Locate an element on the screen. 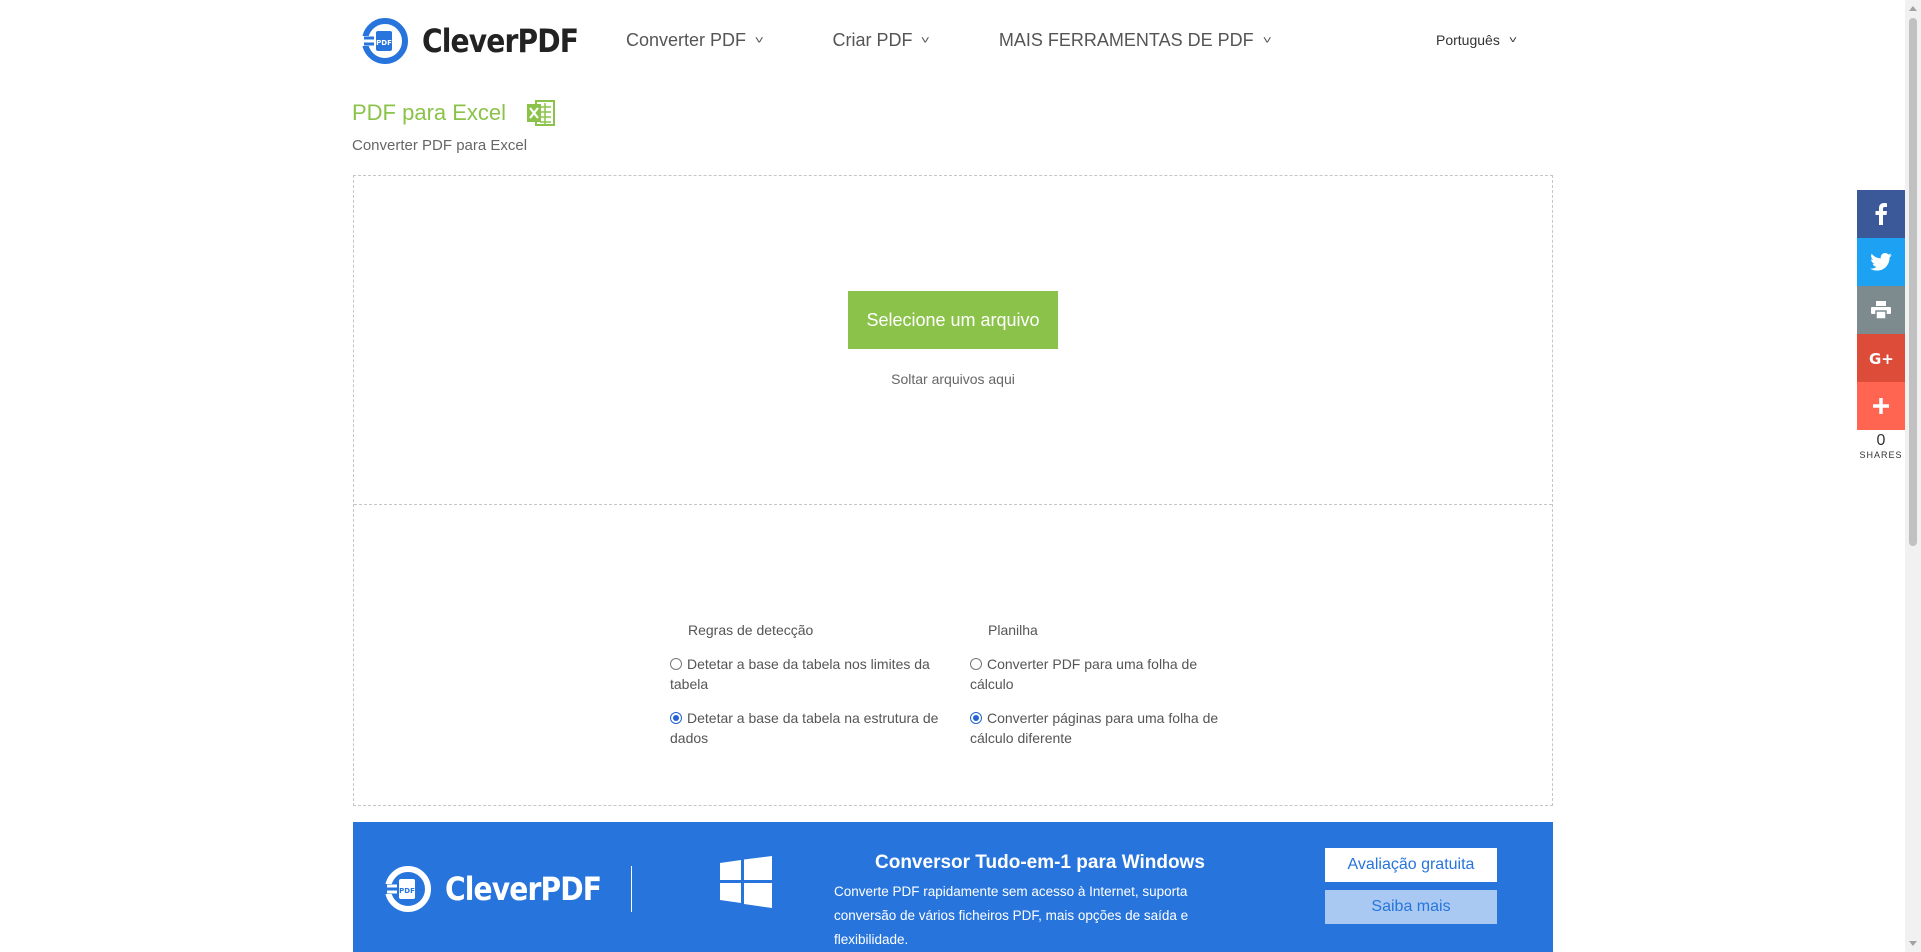  nav-mais-ferramentas: MAIS FERRAMENTAS DE PDF ˅ is located at coordinates (1135, 40).